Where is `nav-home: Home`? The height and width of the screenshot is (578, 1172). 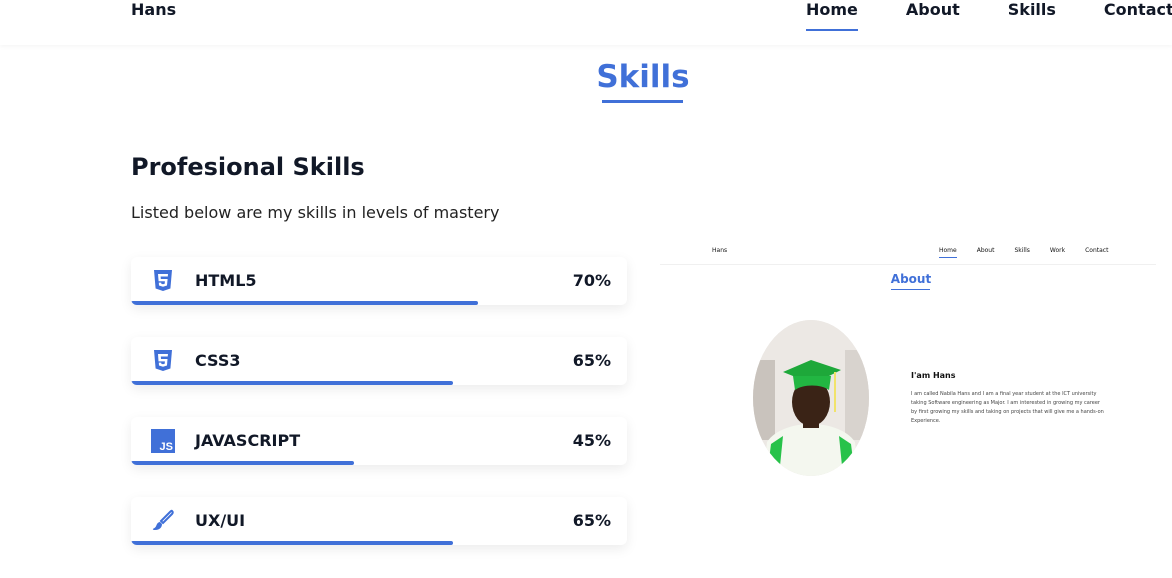
nav-home: Home is located at coordinates (832, 15).